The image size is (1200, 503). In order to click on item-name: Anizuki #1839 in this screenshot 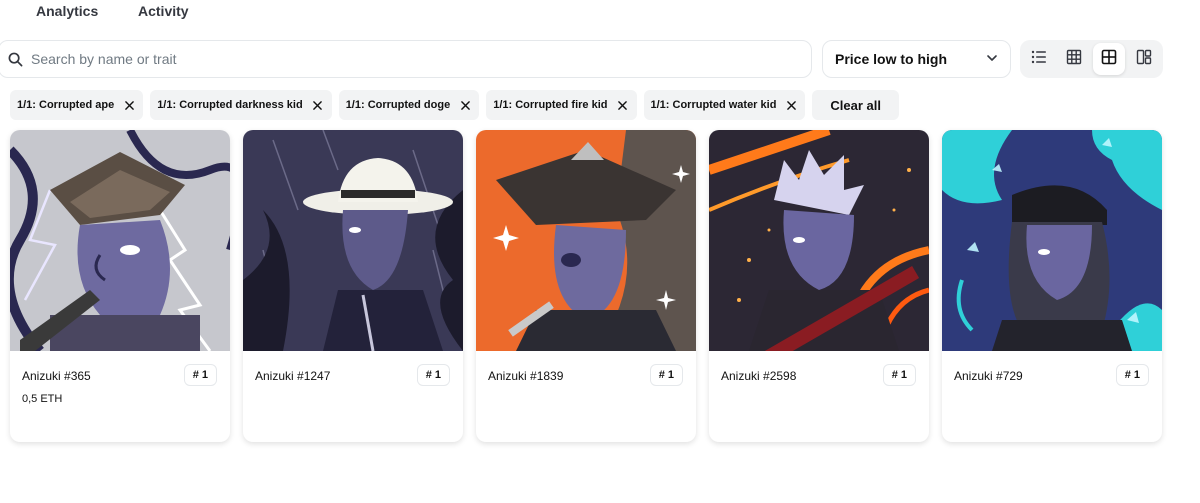, I will do `click(526, 376)`.